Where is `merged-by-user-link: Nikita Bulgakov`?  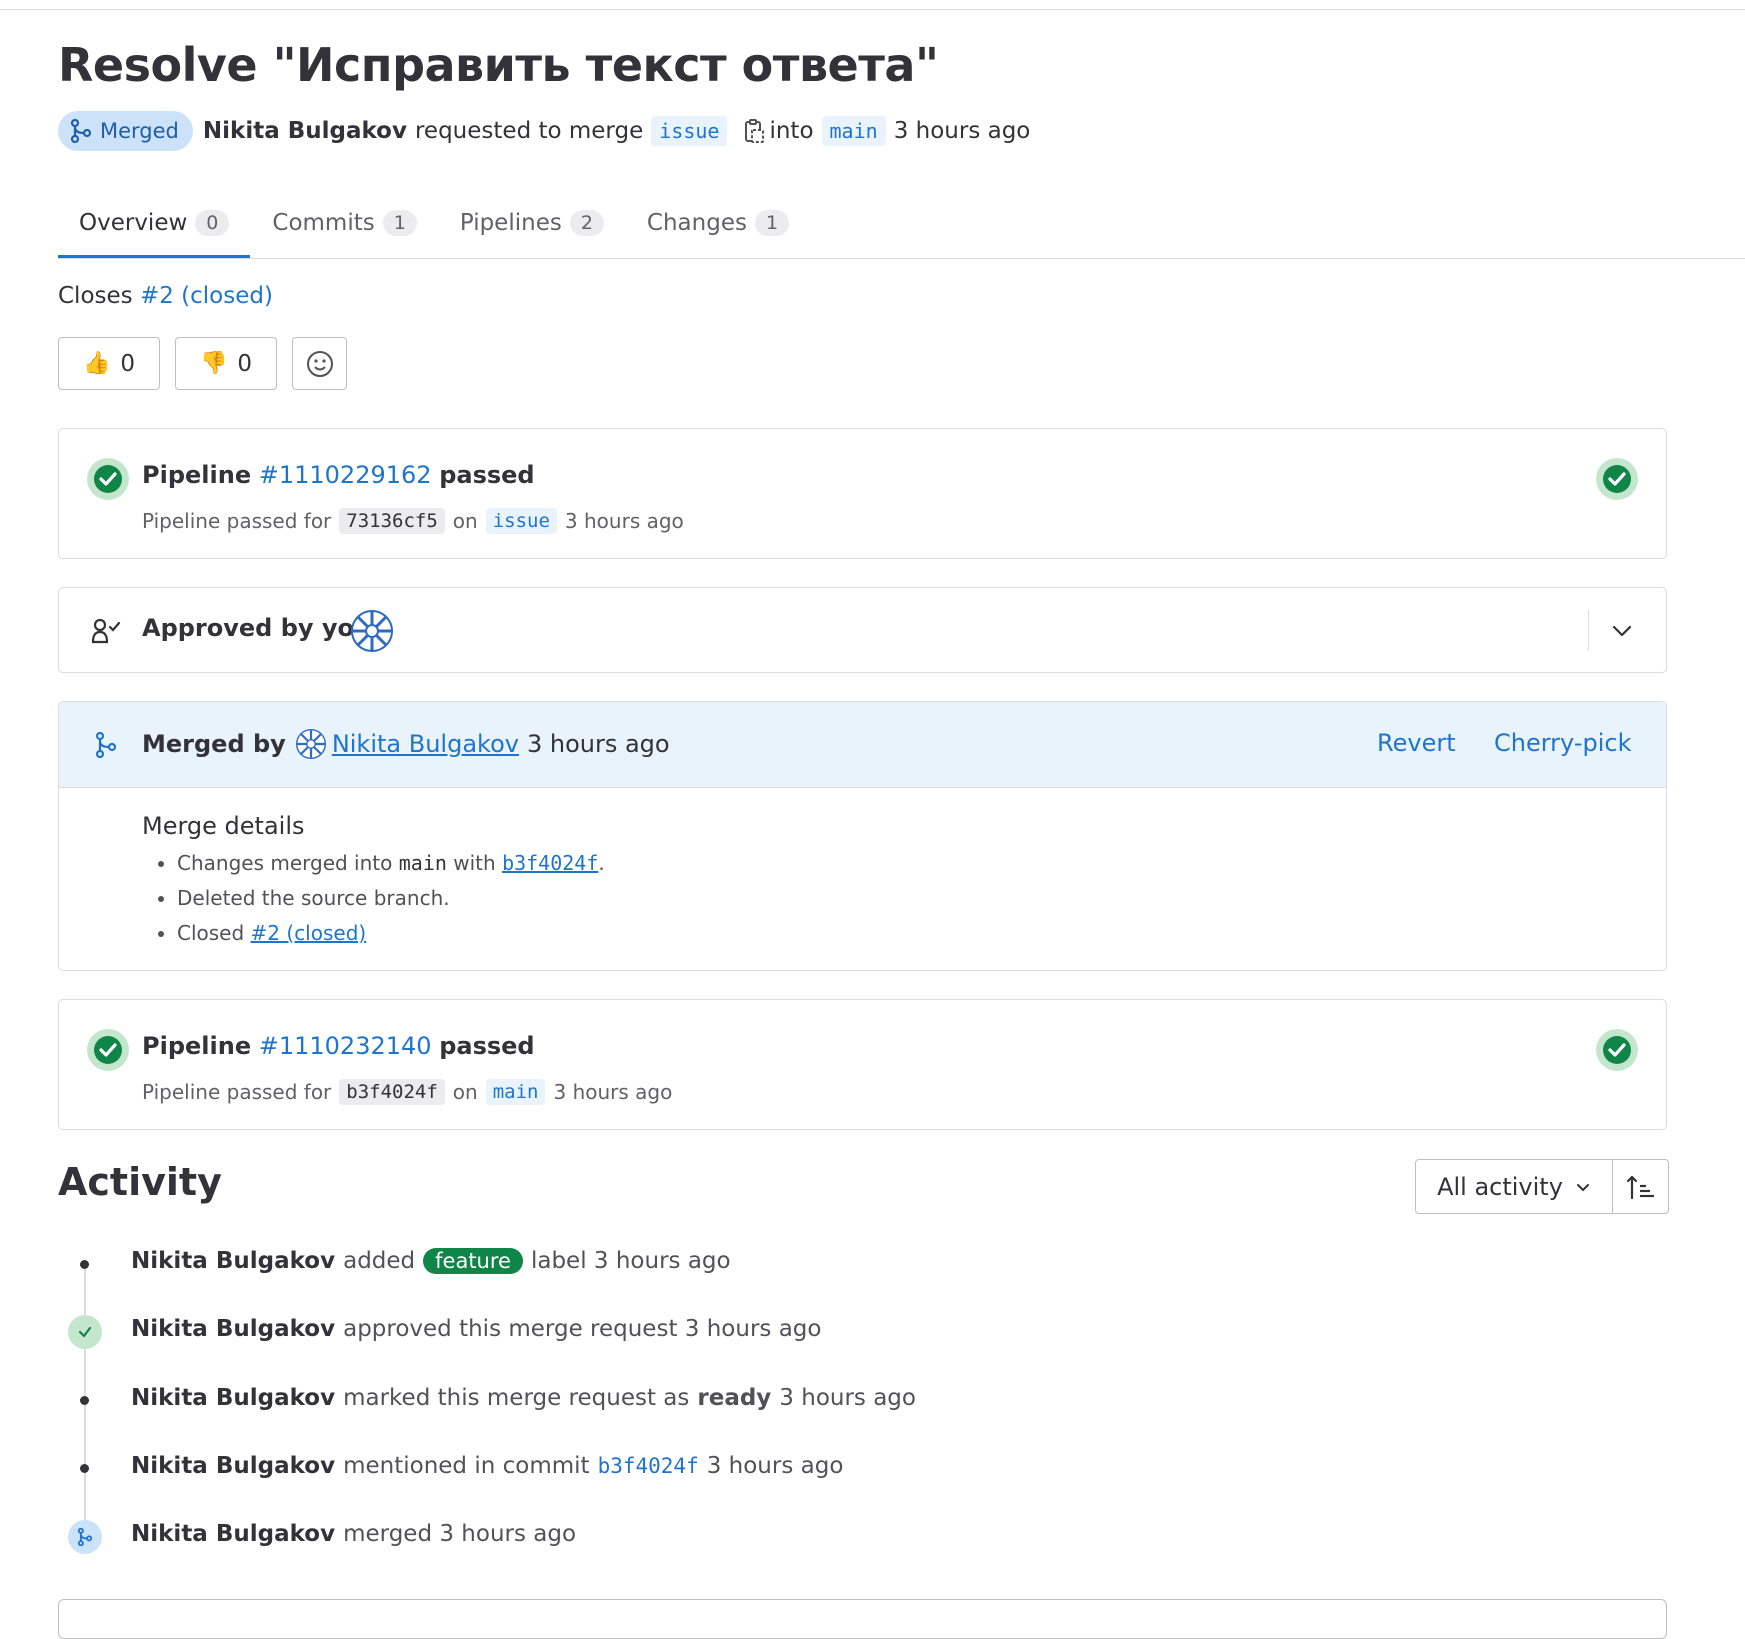
merged-by-user-link: Nikita Bulgakov is located at coordinates (425, 744).